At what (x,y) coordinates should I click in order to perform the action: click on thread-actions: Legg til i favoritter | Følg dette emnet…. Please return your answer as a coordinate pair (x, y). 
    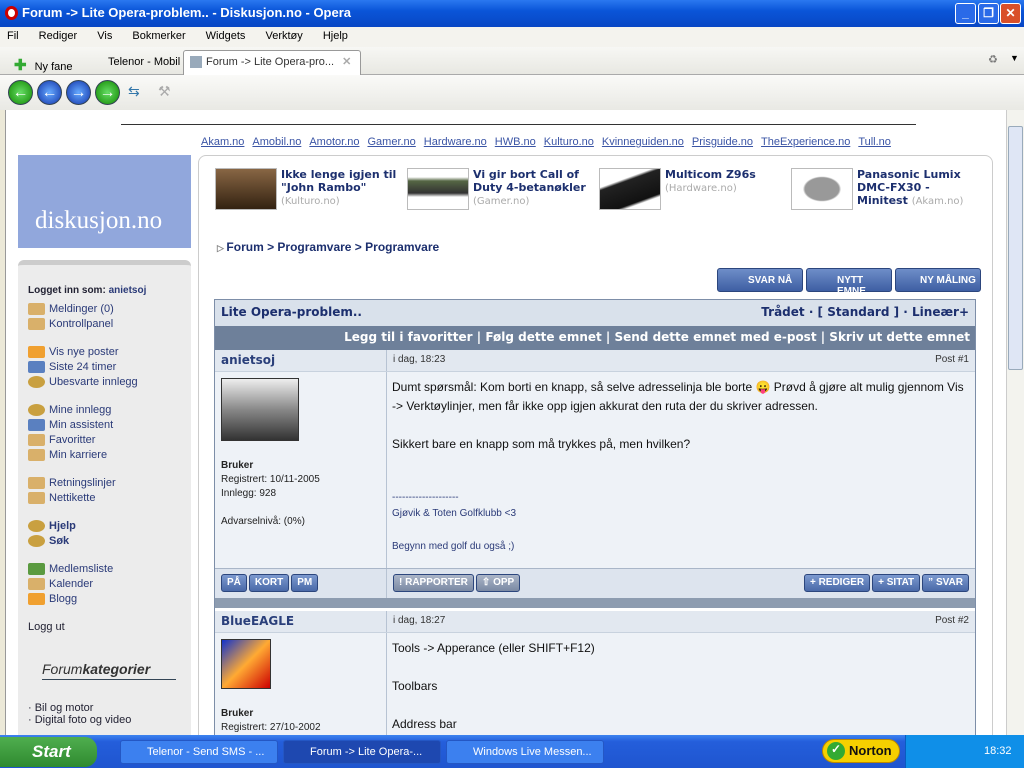
    Looking at the image, I should click on (595, 338).